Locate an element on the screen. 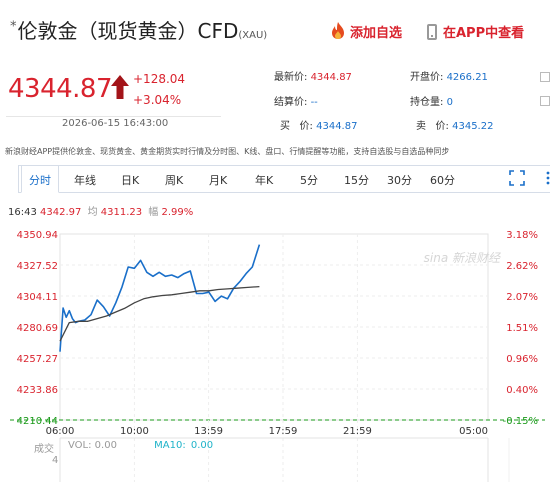  tab-15min: 15分 is located at coordinates (356, 180).